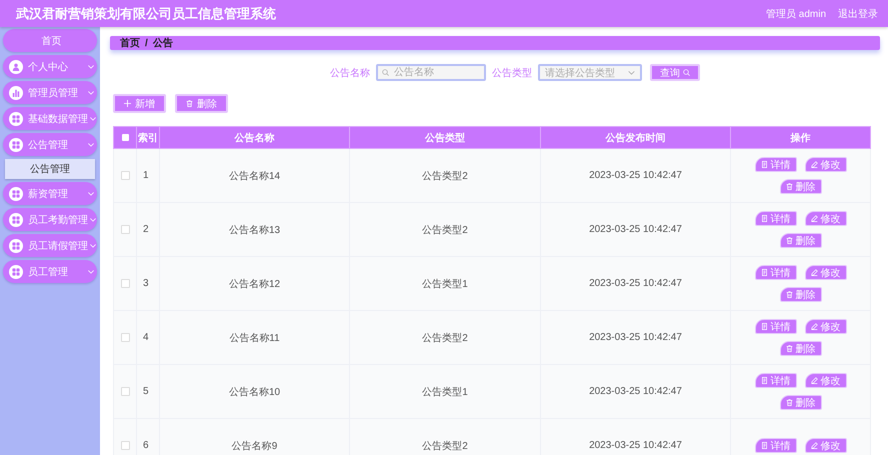 This screenshot has width=888, height=455. I want to click on select-all-checkbox, so click(125, 137).